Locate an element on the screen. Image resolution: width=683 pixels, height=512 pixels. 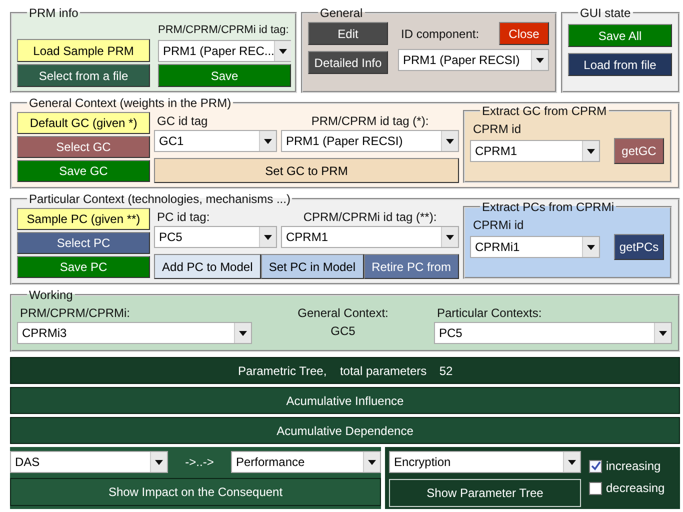
panel-title: General Context (weights in the PRM) is located at coordinates (130, 103).